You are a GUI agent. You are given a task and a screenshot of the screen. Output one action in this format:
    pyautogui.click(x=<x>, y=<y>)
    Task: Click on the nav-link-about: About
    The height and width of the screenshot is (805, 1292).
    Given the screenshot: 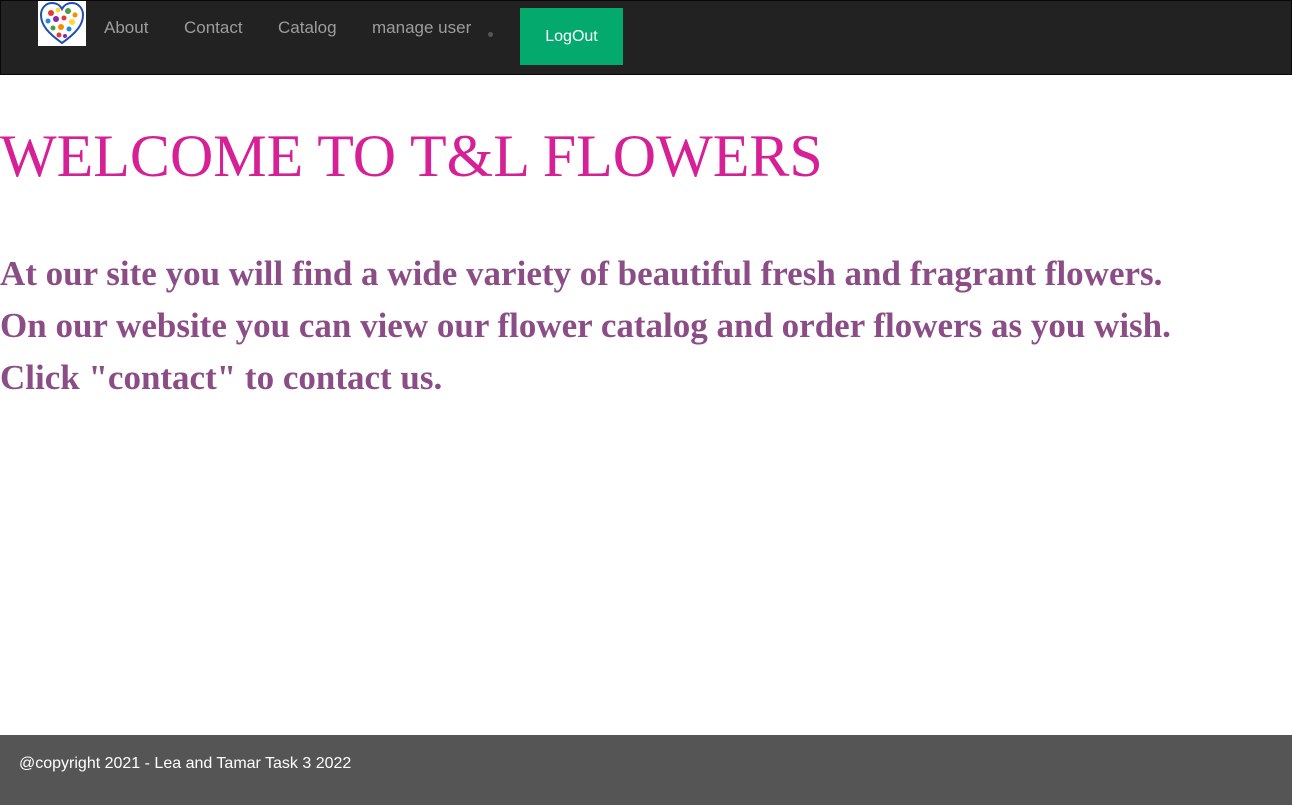 What is the action you would take?
    pyautogui.click(x=126, y=28)
    